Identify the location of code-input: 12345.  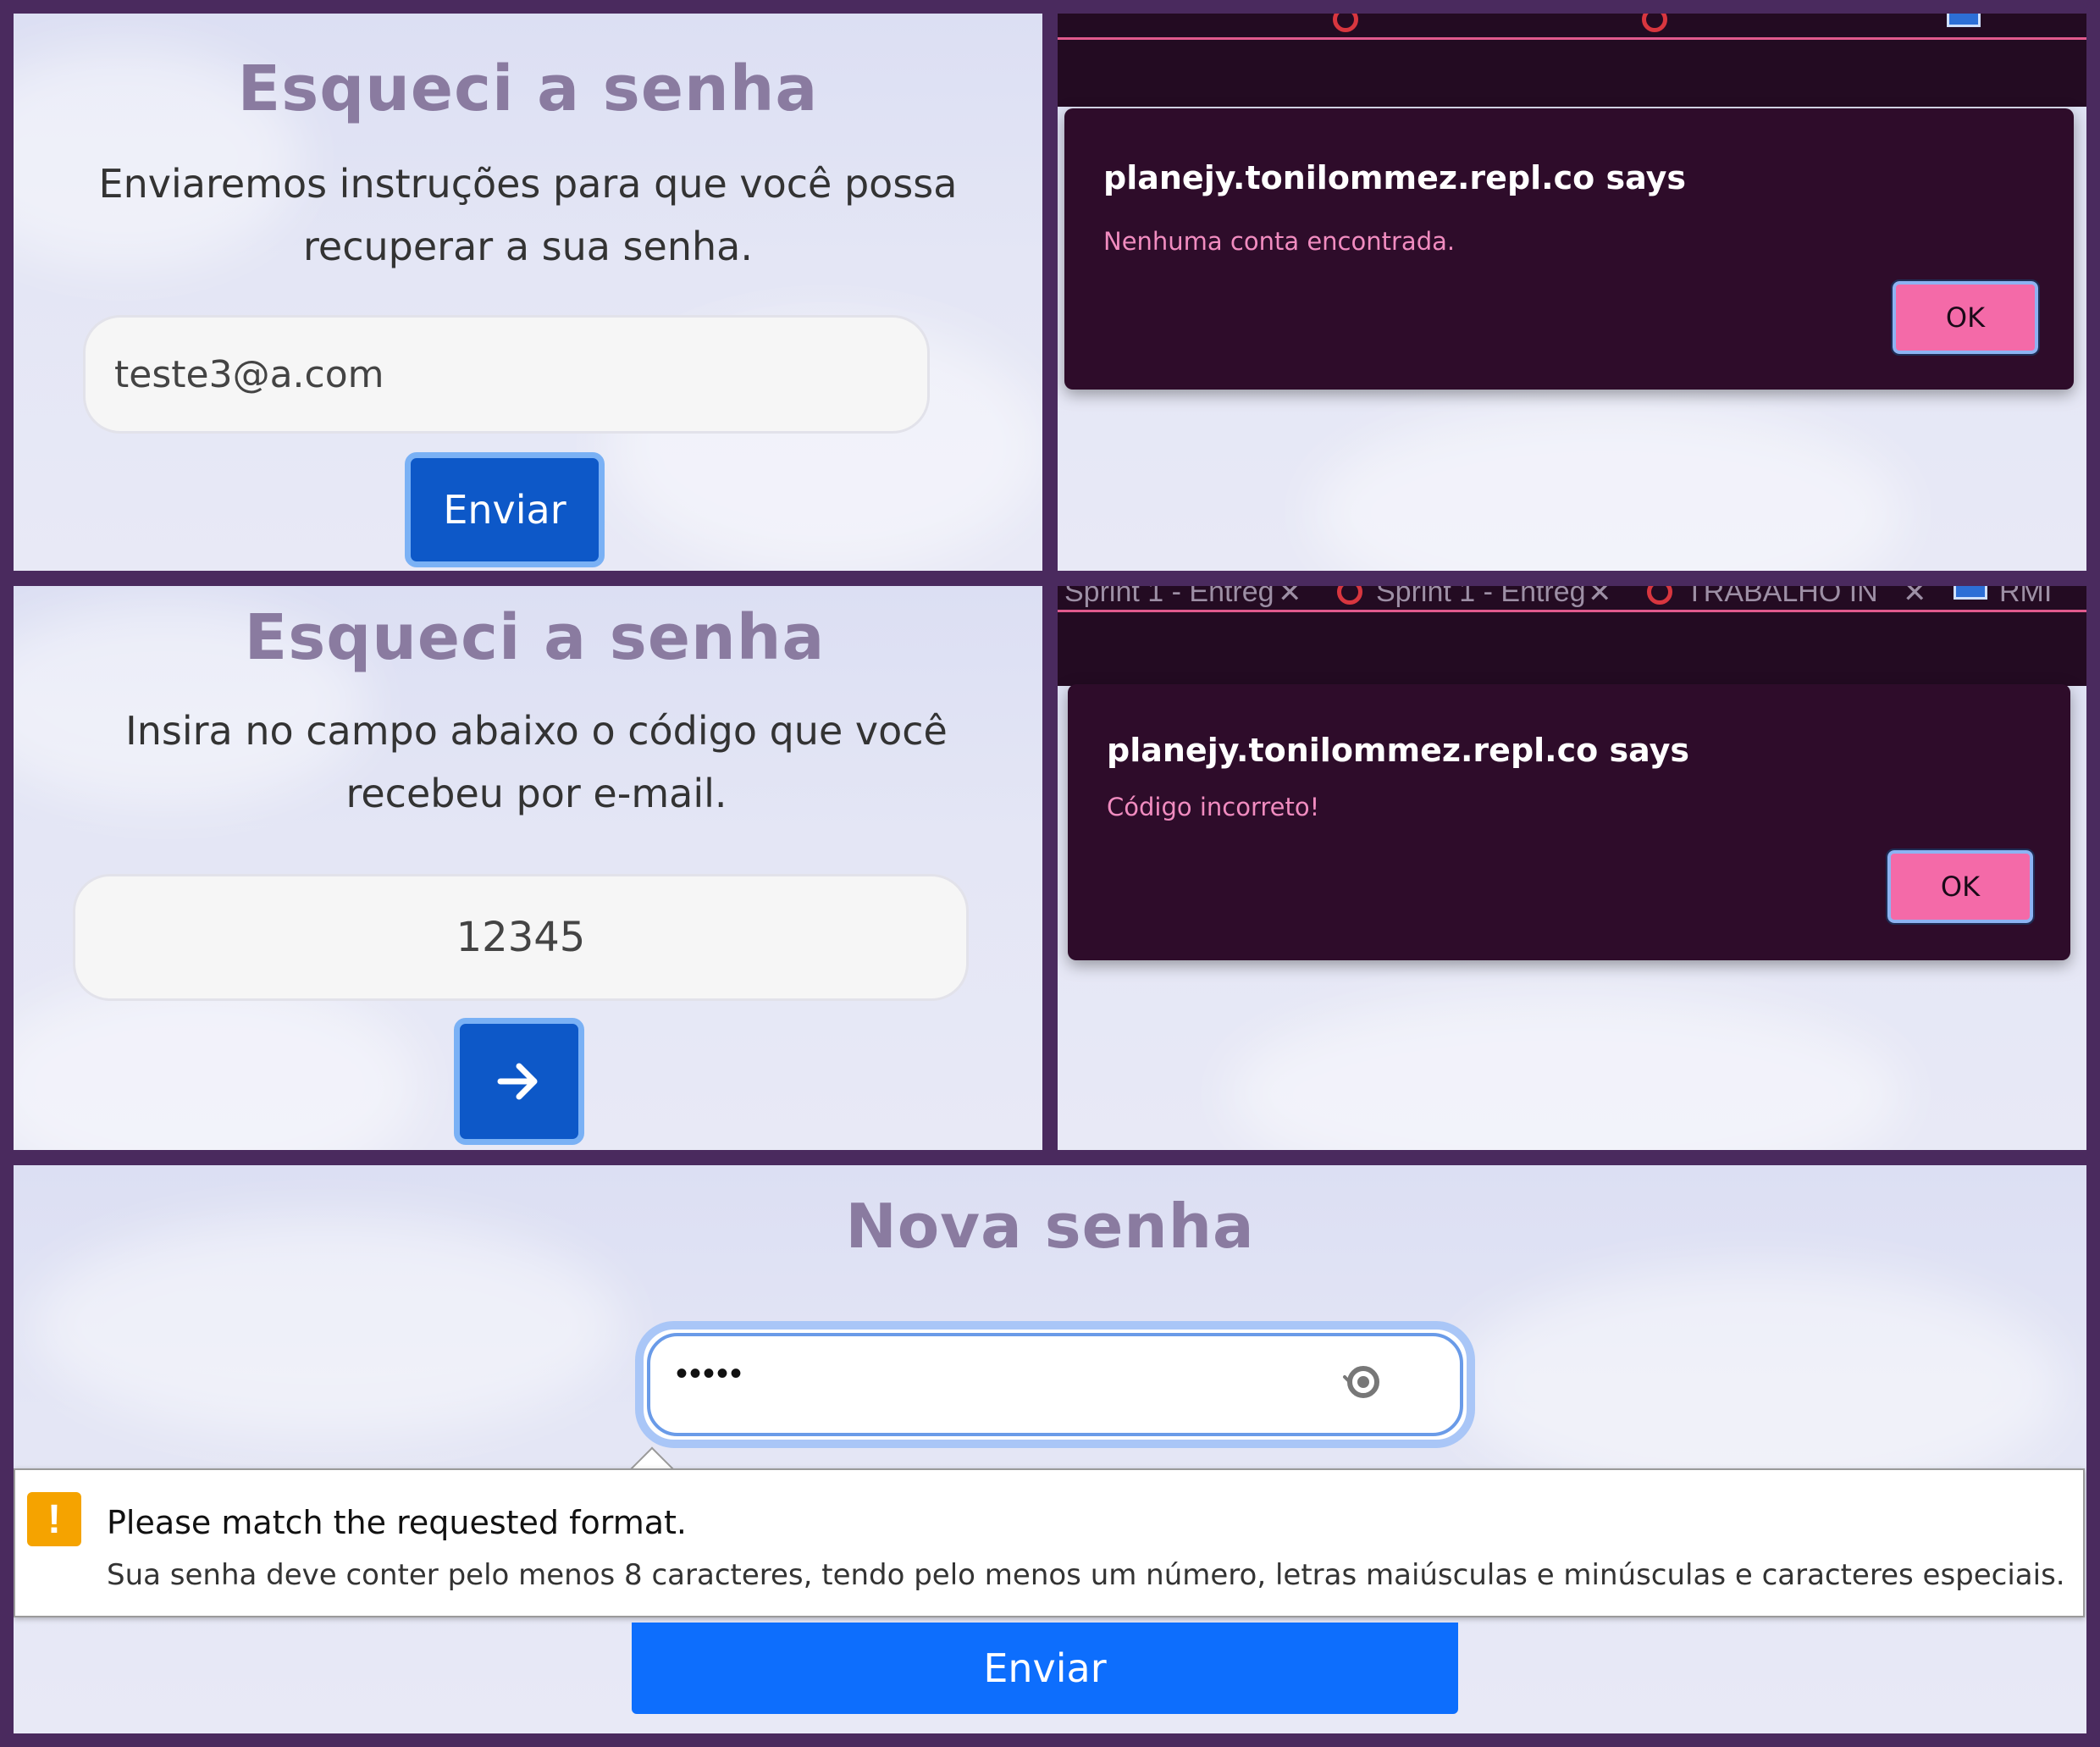
(521, 937).